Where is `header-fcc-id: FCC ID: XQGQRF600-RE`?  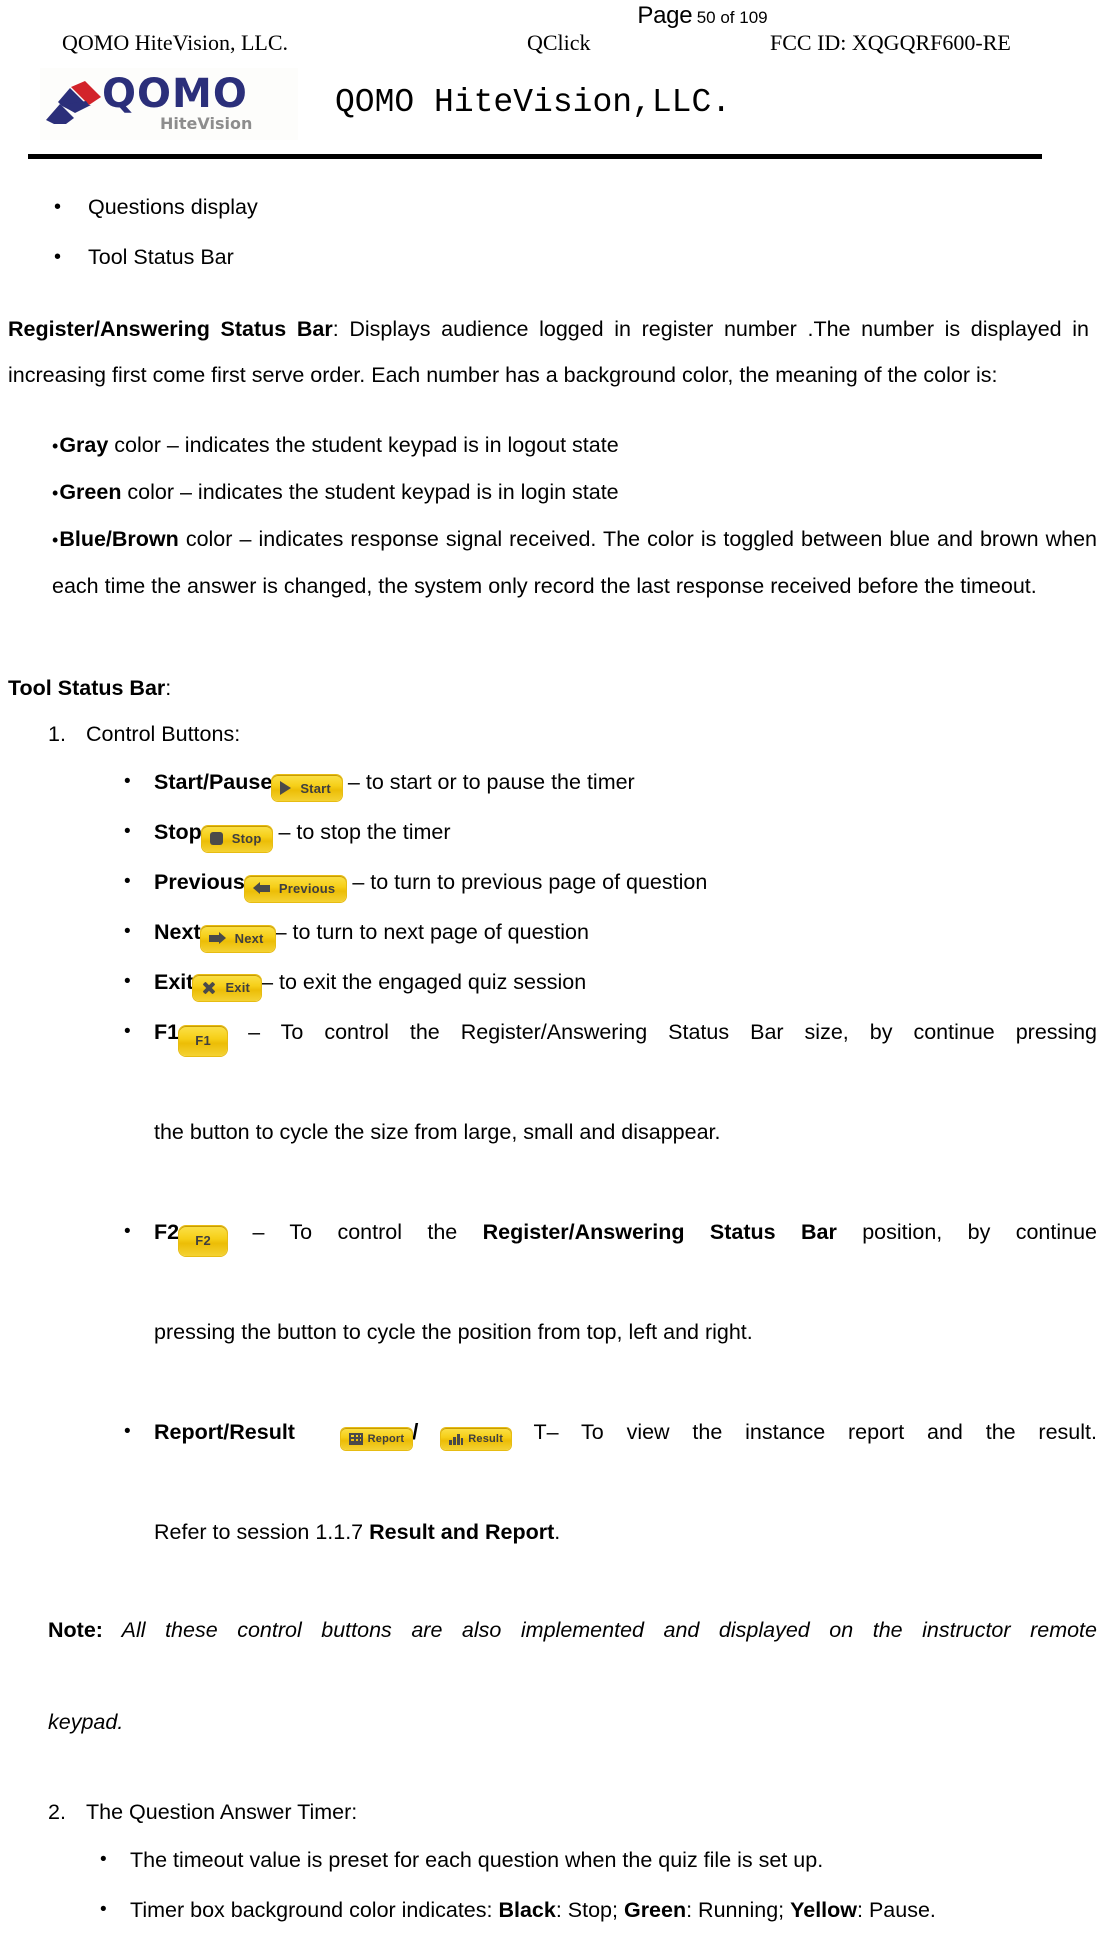 header-fcc-id: FCC ID: XQGQRF600-RE is located at coordinates (890, 42).